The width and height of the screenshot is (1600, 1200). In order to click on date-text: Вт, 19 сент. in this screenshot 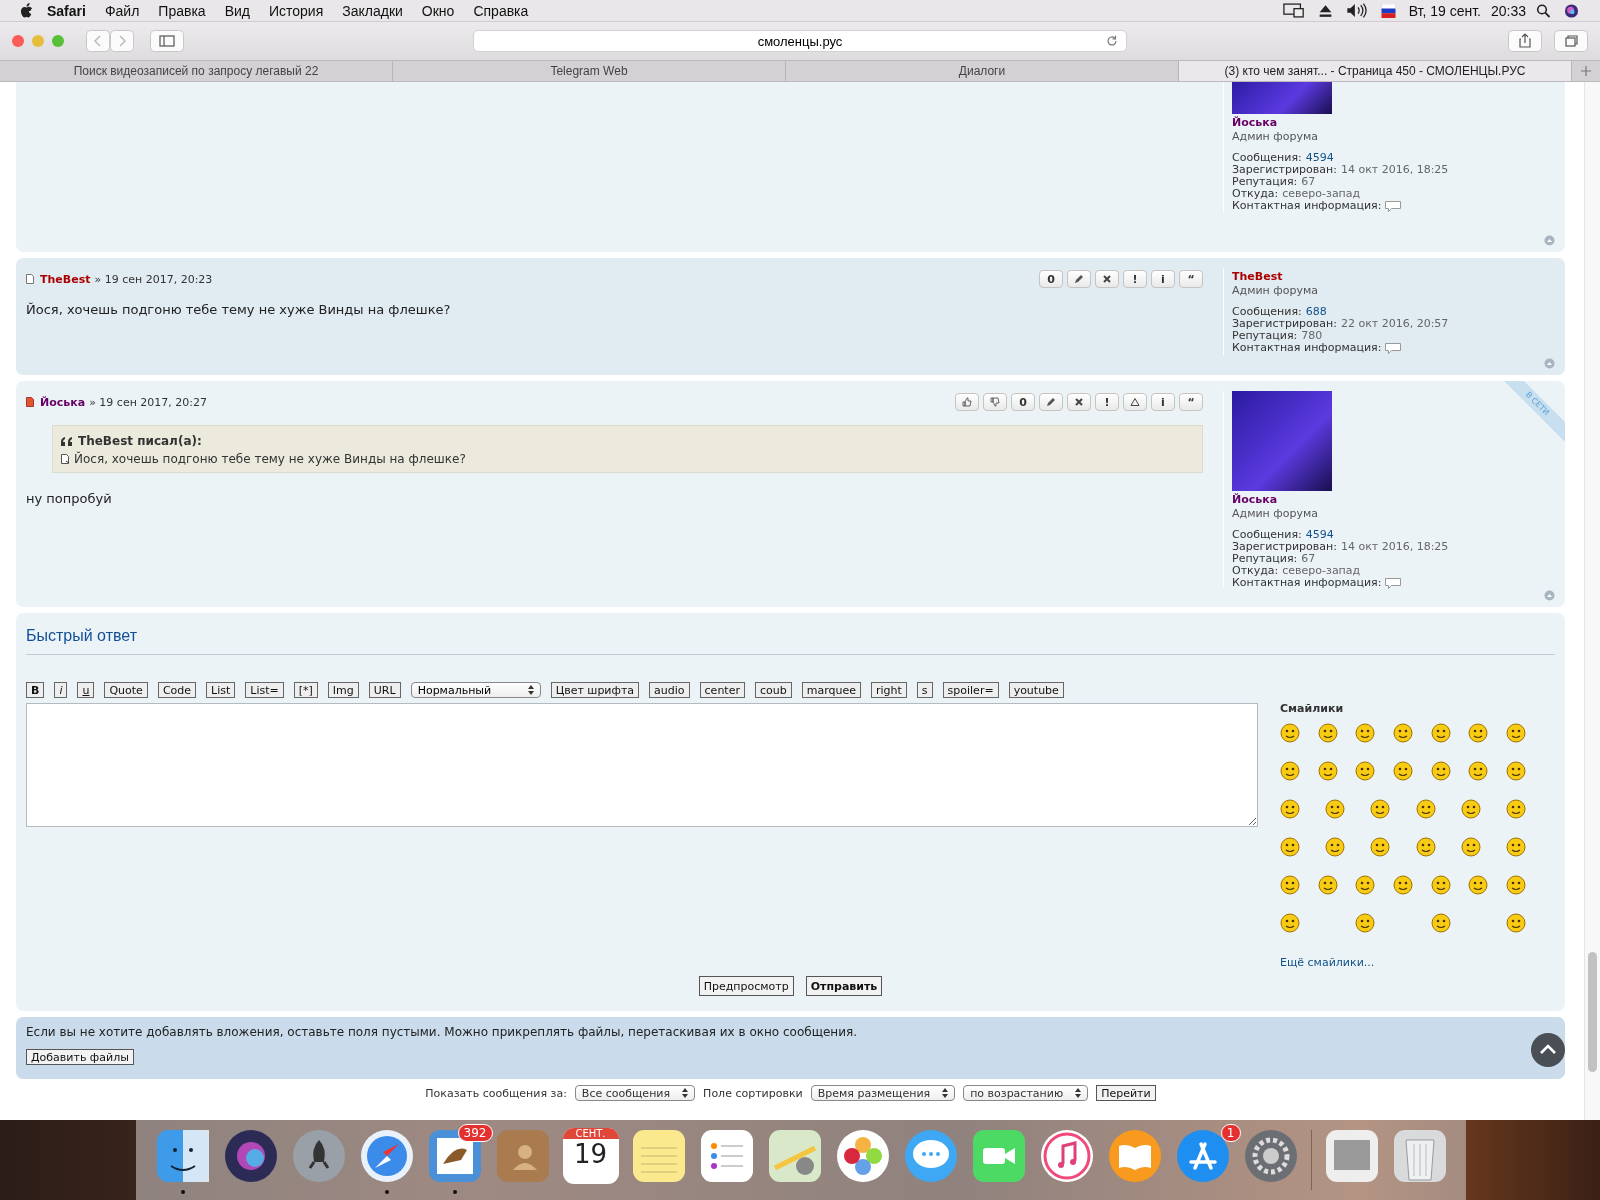, I will do `click(1444, 10)`.